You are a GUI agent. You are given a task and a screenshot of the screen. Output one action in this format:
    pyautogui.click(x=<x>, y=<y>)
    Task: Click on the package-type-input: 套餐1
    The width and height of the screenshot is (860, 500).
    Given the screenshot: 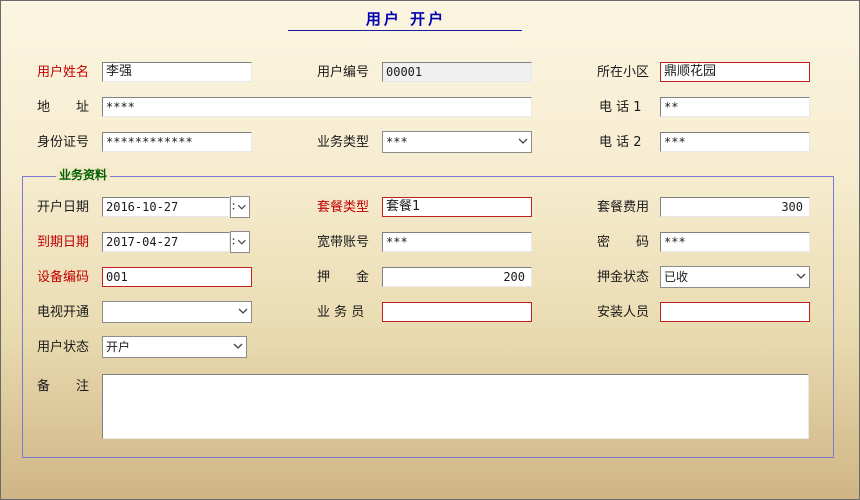 What is the action you would take?
    pyautogui.click(x=457, y=207)
    